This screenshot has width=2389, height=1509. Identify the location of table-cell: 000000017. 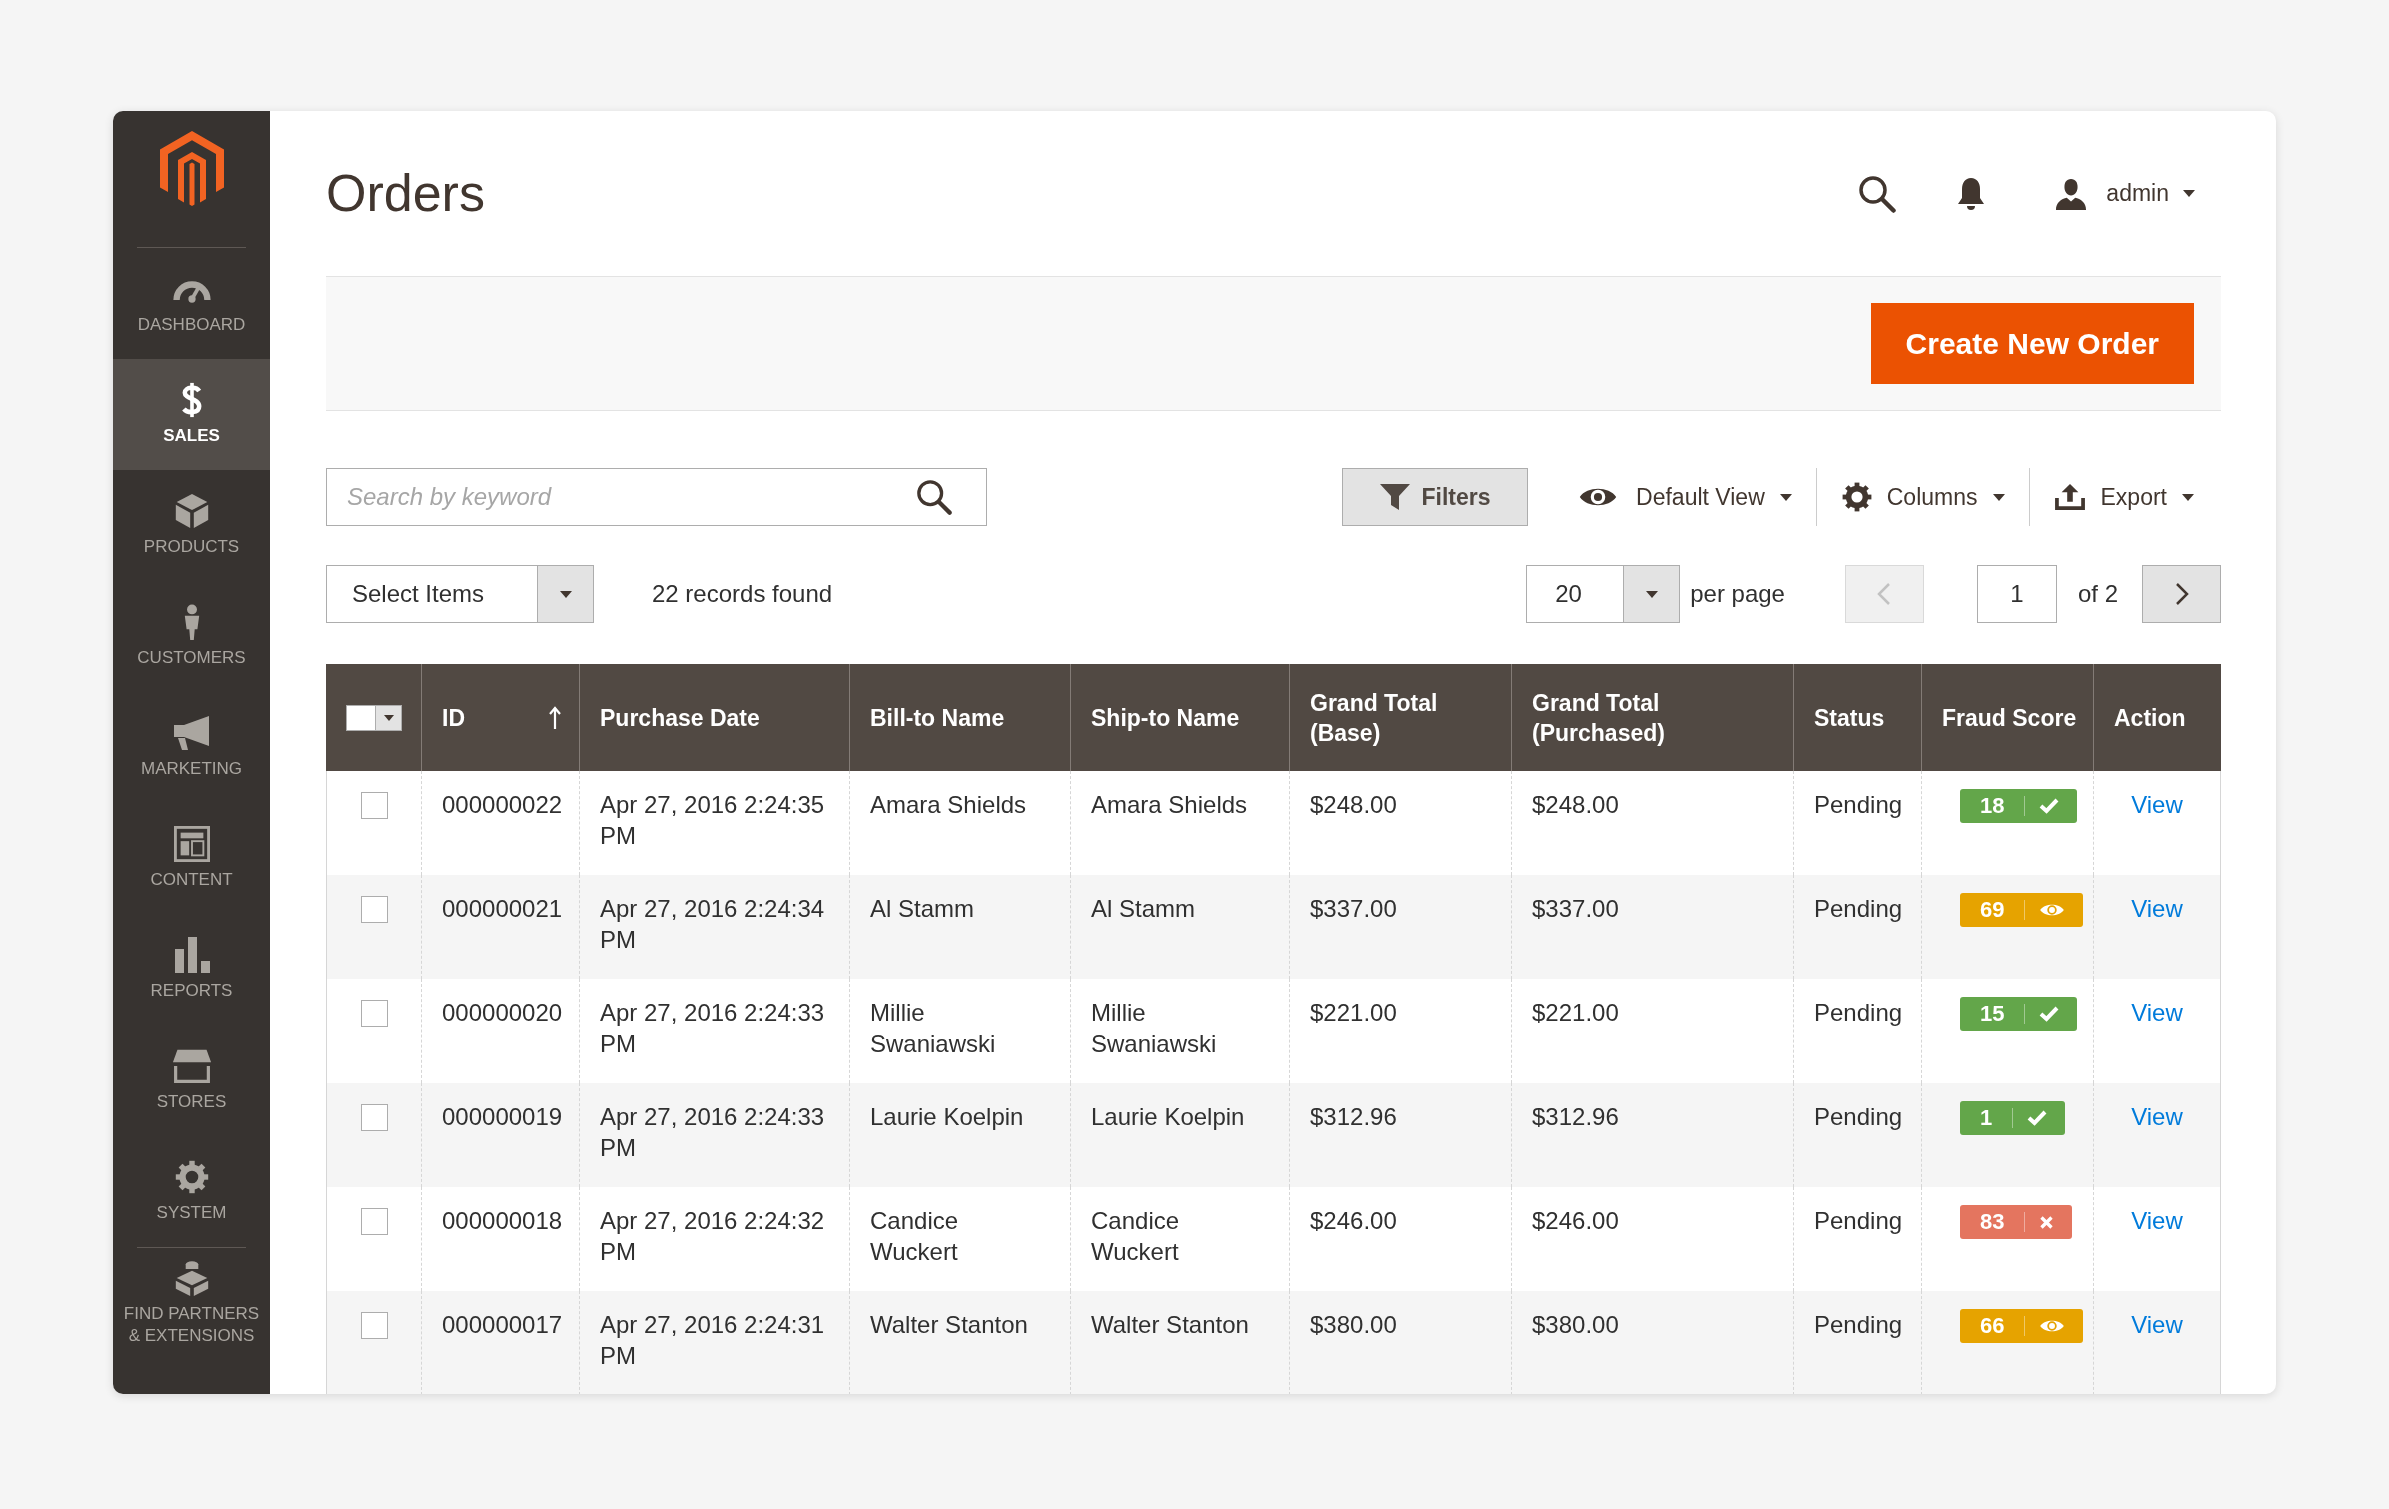
(500, 1342).